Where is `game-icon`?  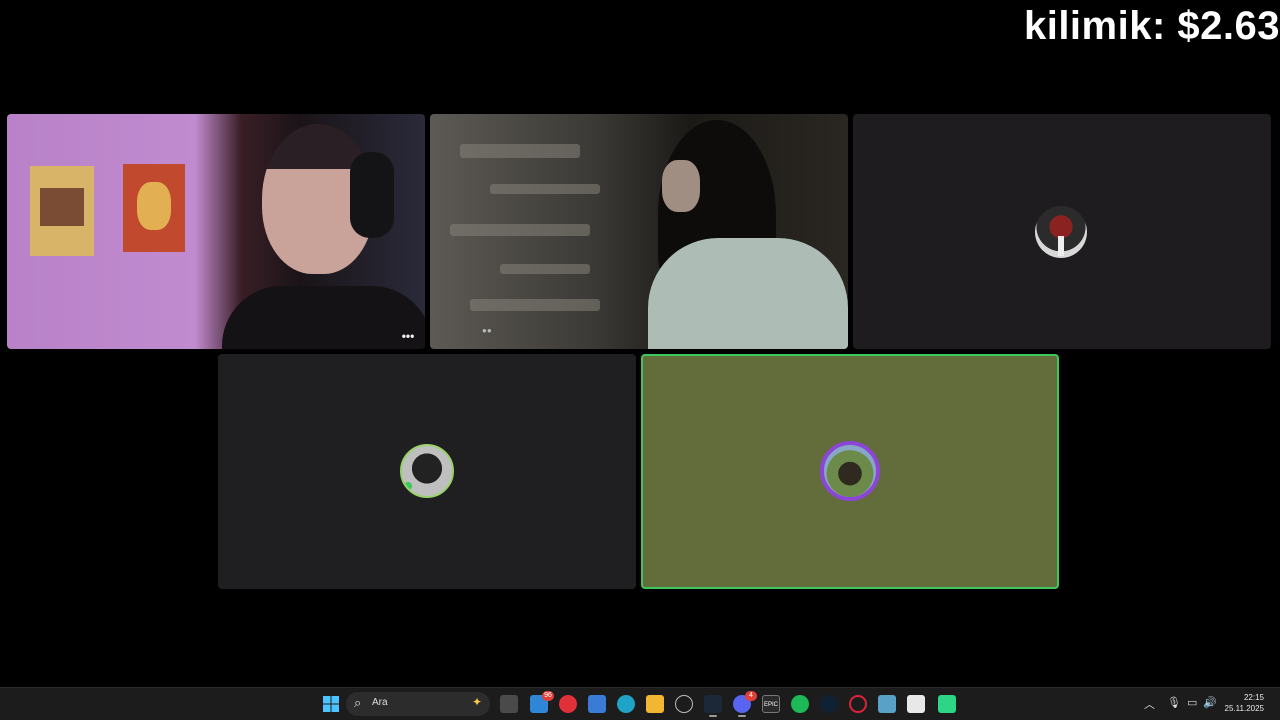 game-icon is located at coordinates (947, 704).